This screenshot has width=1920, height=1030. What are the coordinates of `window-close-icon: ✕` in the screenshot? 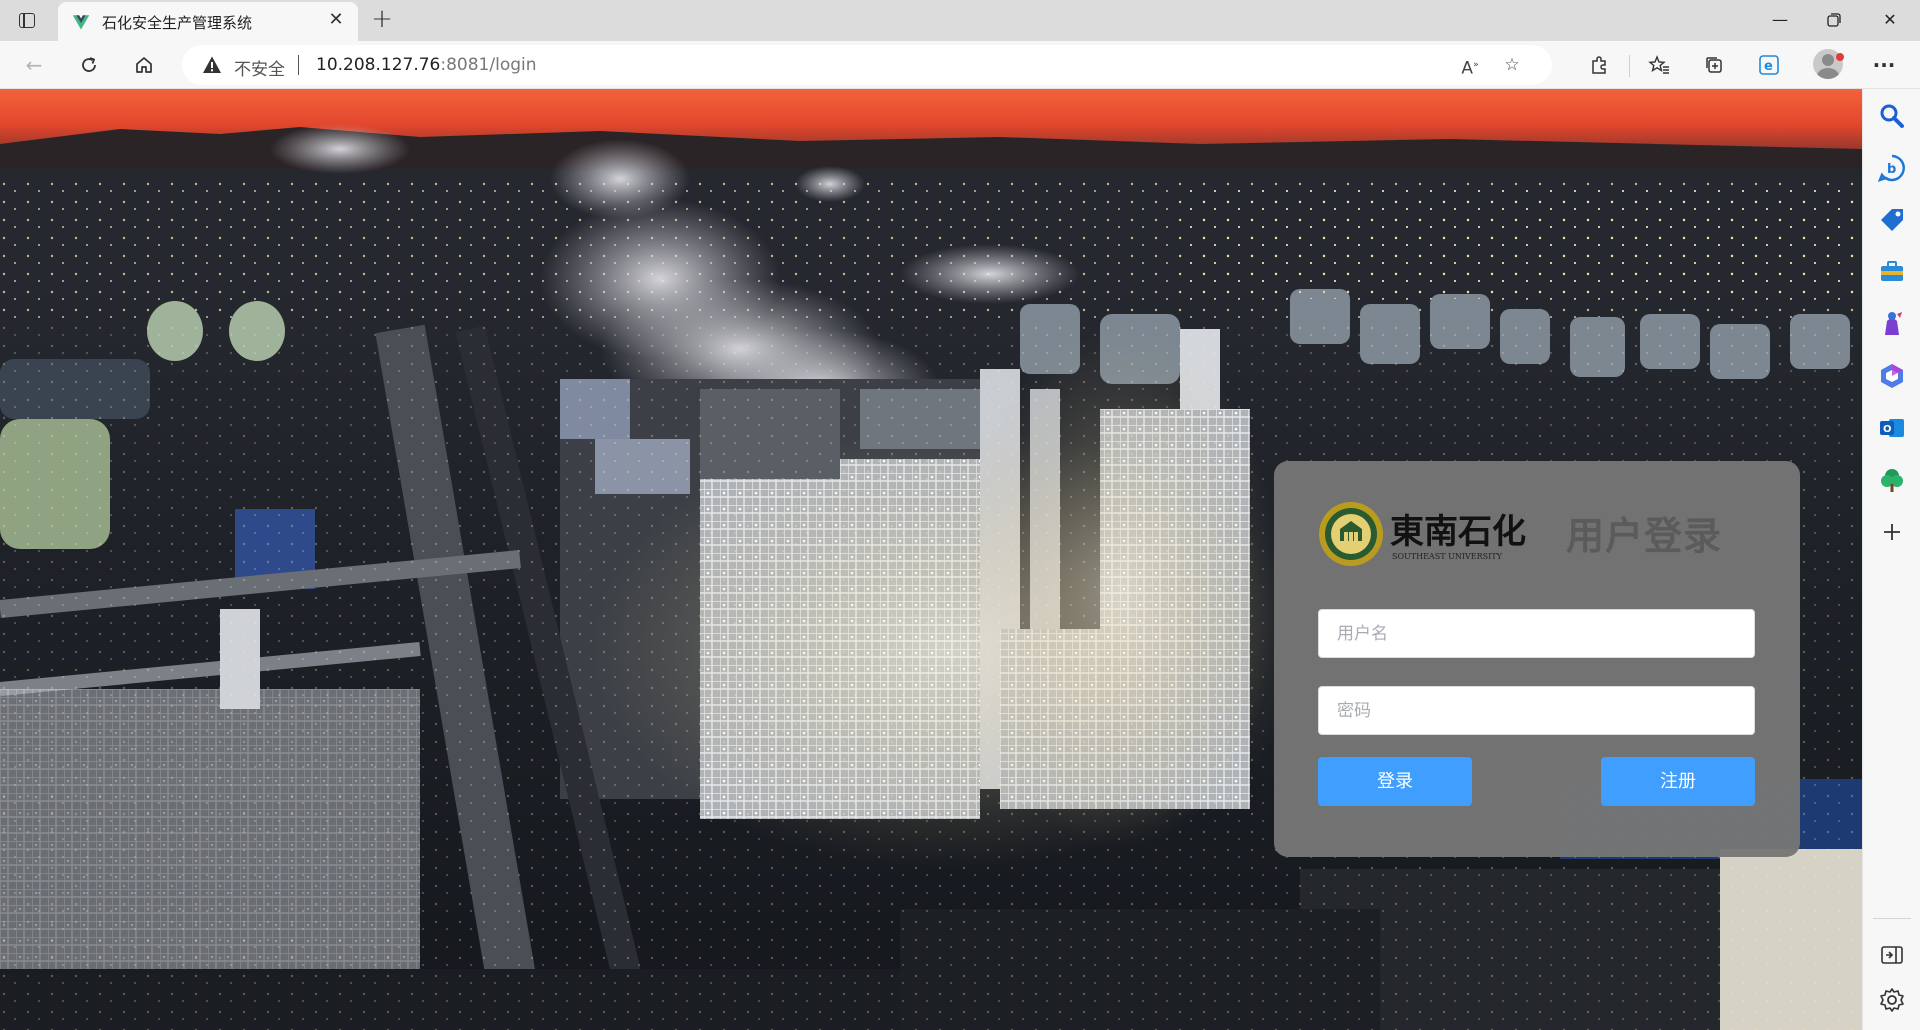 It's located at (1890, 20).